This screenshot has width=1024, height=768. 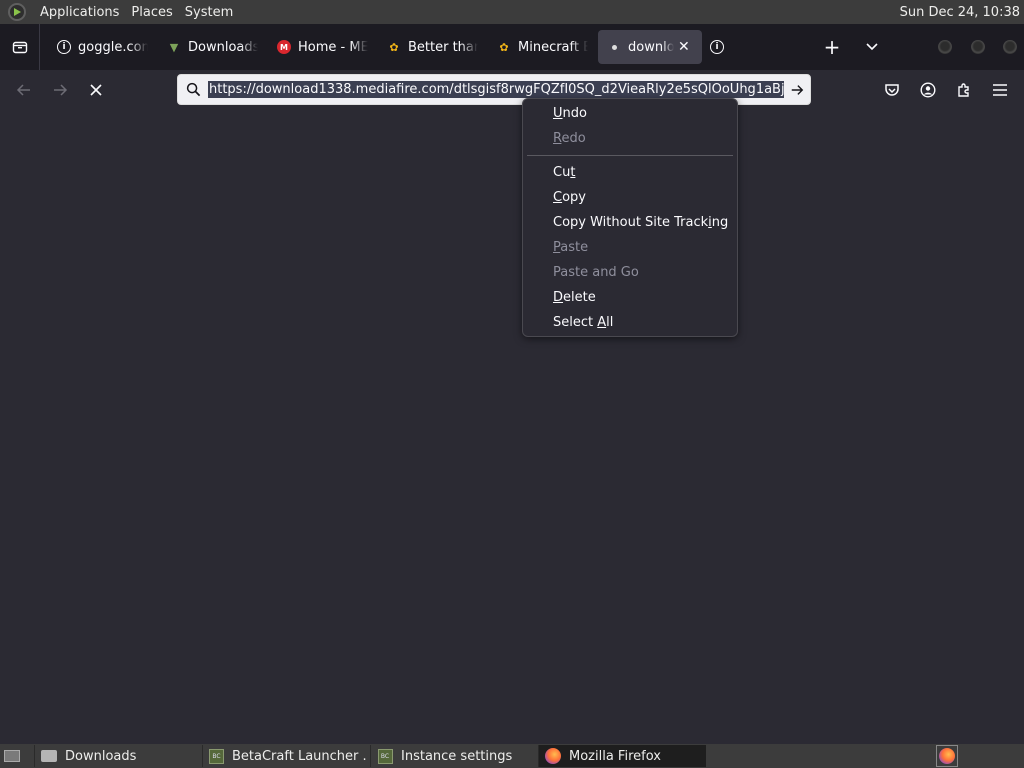 I want to click on arrow-left-icon, so click(x=23, y=90).